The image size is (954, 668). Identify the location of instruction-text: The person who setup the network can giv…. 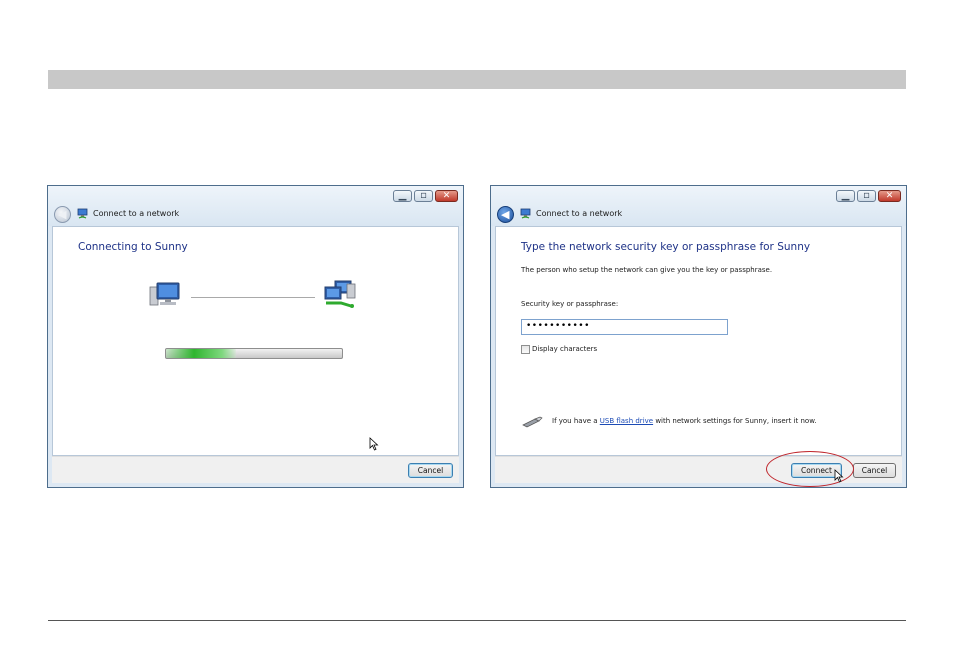
(647, 270).